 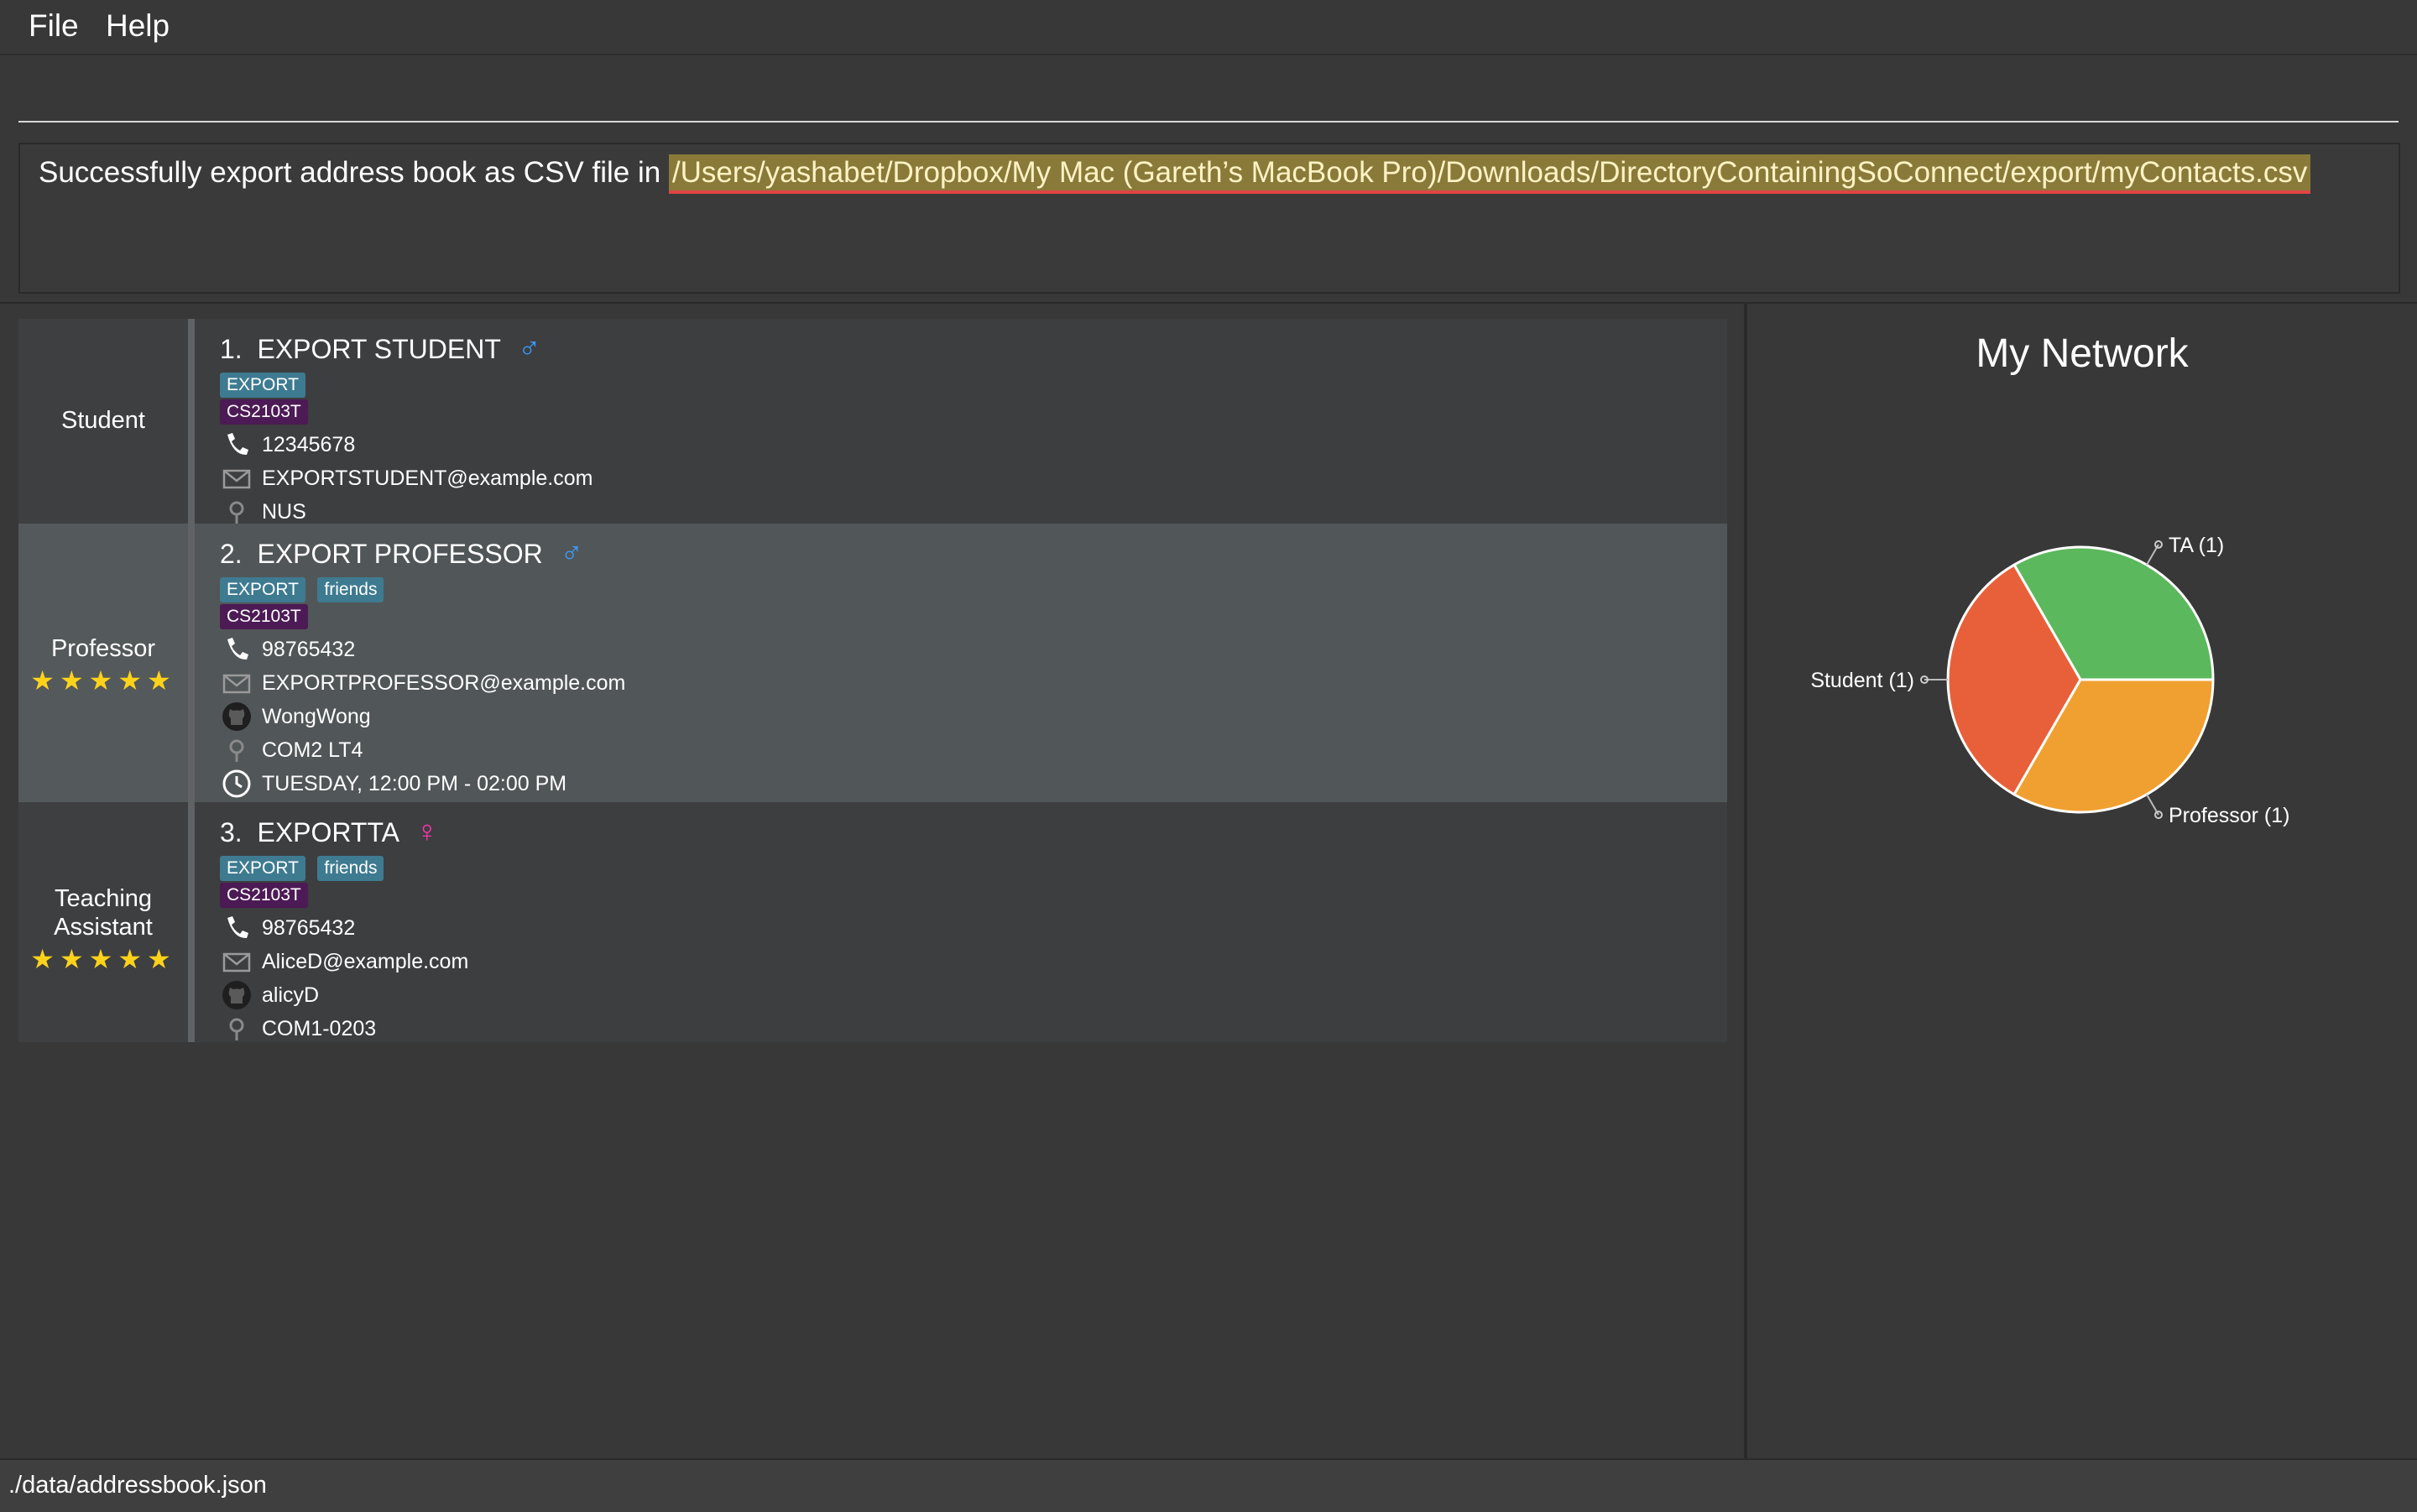 What do you see at coordinates (137, 1485) in the screenshot?
I see `save-location: ./data/addressbook.json` at bounding box center [137, 1485].